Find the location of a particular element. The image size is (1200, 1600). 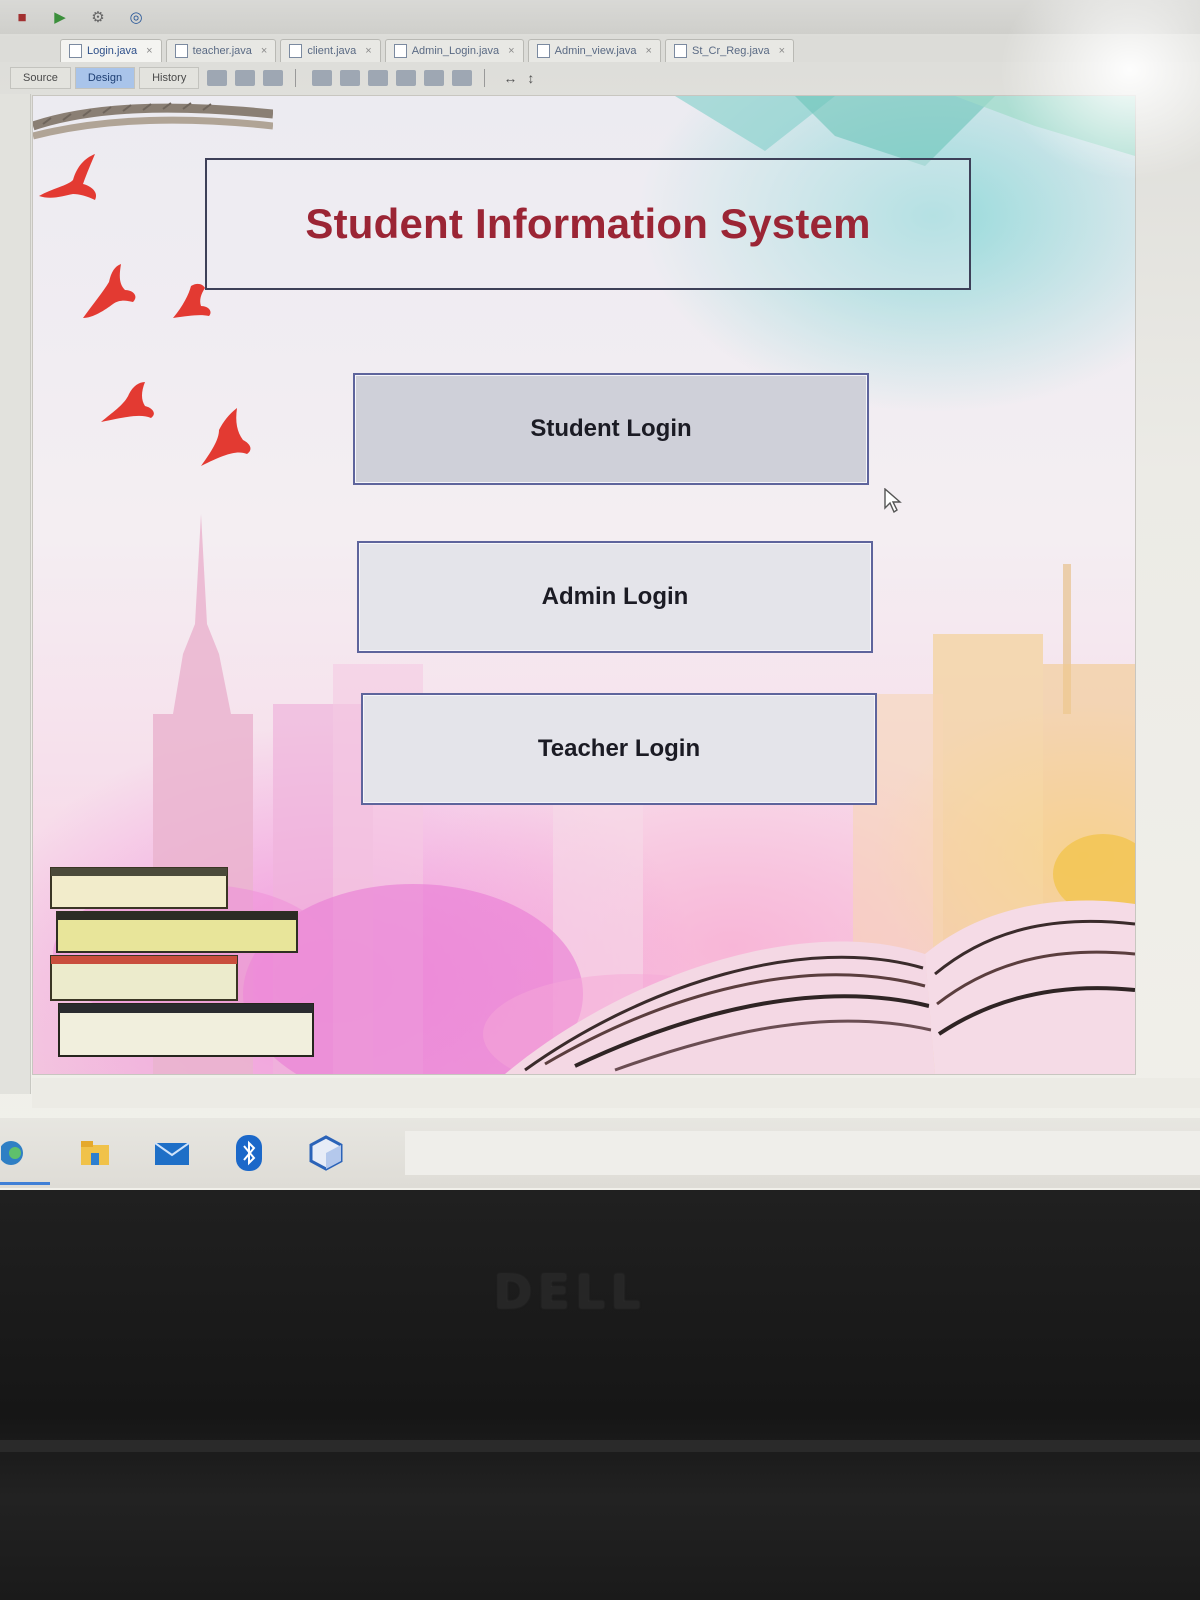

ide-toolbar: ■ ▶ ⚙ ◎ is located at coordinates (600, 17).